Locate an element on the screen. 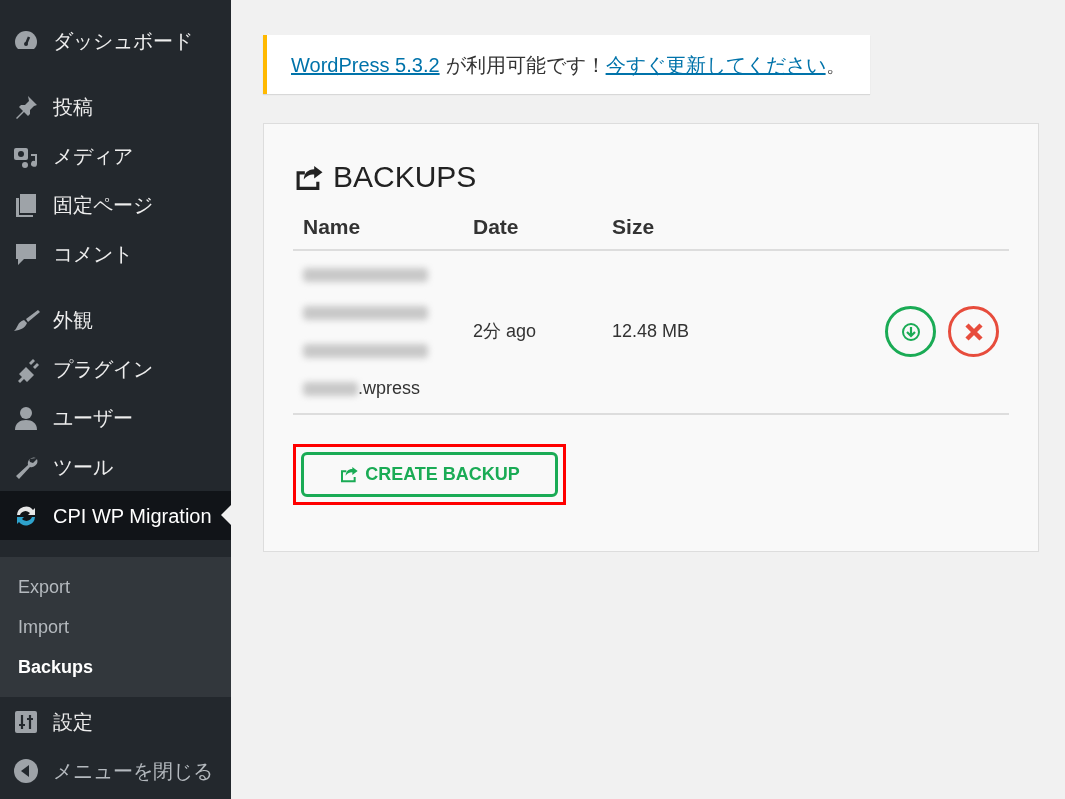 This screenshot has height=799, width=1065. export-icon is located at coordinates (349, 474).